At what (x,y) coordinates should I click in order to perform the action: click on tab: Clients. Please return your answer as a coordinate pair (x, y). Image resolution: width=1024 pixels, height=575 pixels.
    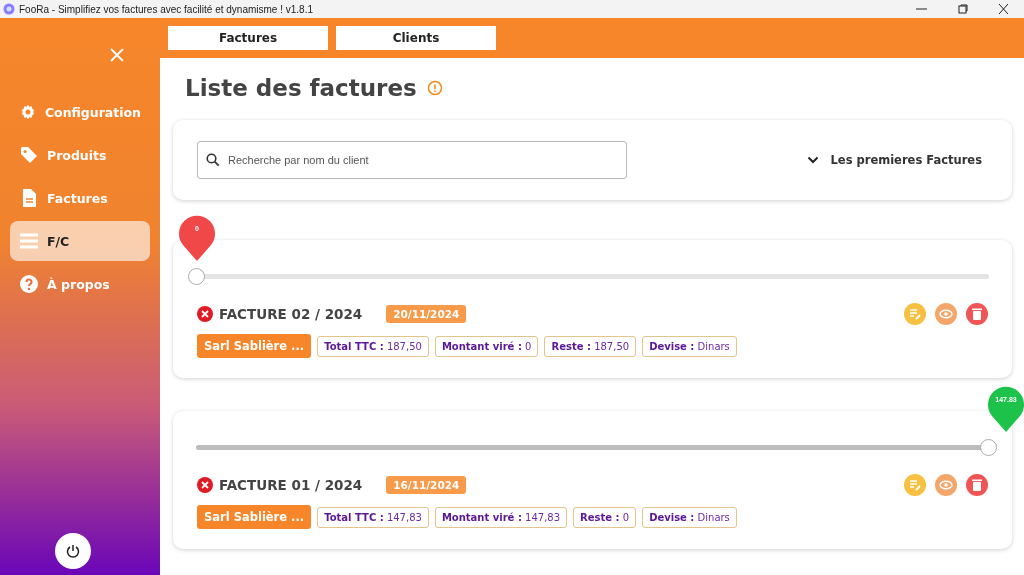
    Looking at the image, I should click on (416, 38).